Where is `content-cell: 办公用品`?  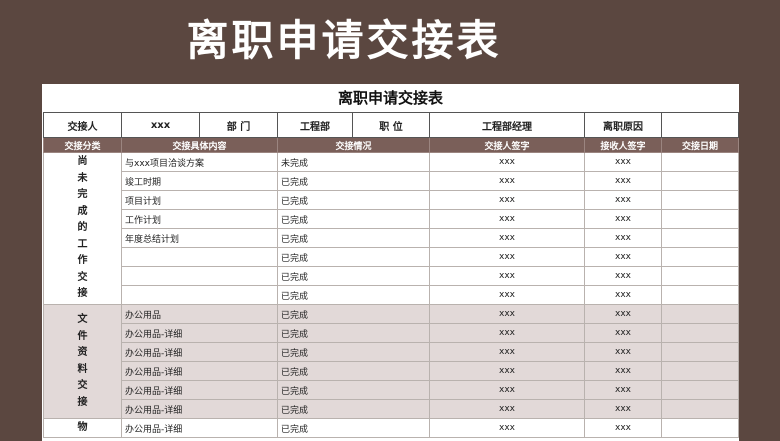 content-cell: 办公用品 is located at coordinates (199, 314).